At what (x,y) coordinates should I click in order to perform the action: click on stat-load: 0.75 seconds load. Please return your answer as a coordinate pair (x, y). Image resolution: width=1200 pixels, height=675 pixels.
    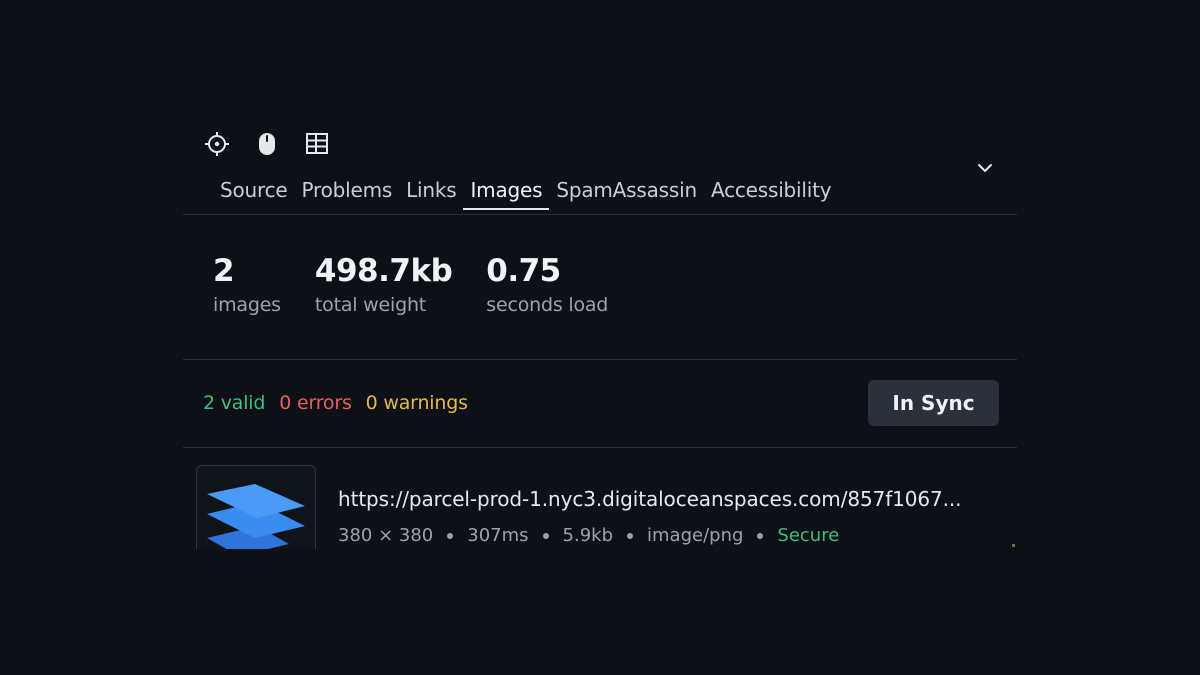
    Looking at the image, I should click on (547, 284).